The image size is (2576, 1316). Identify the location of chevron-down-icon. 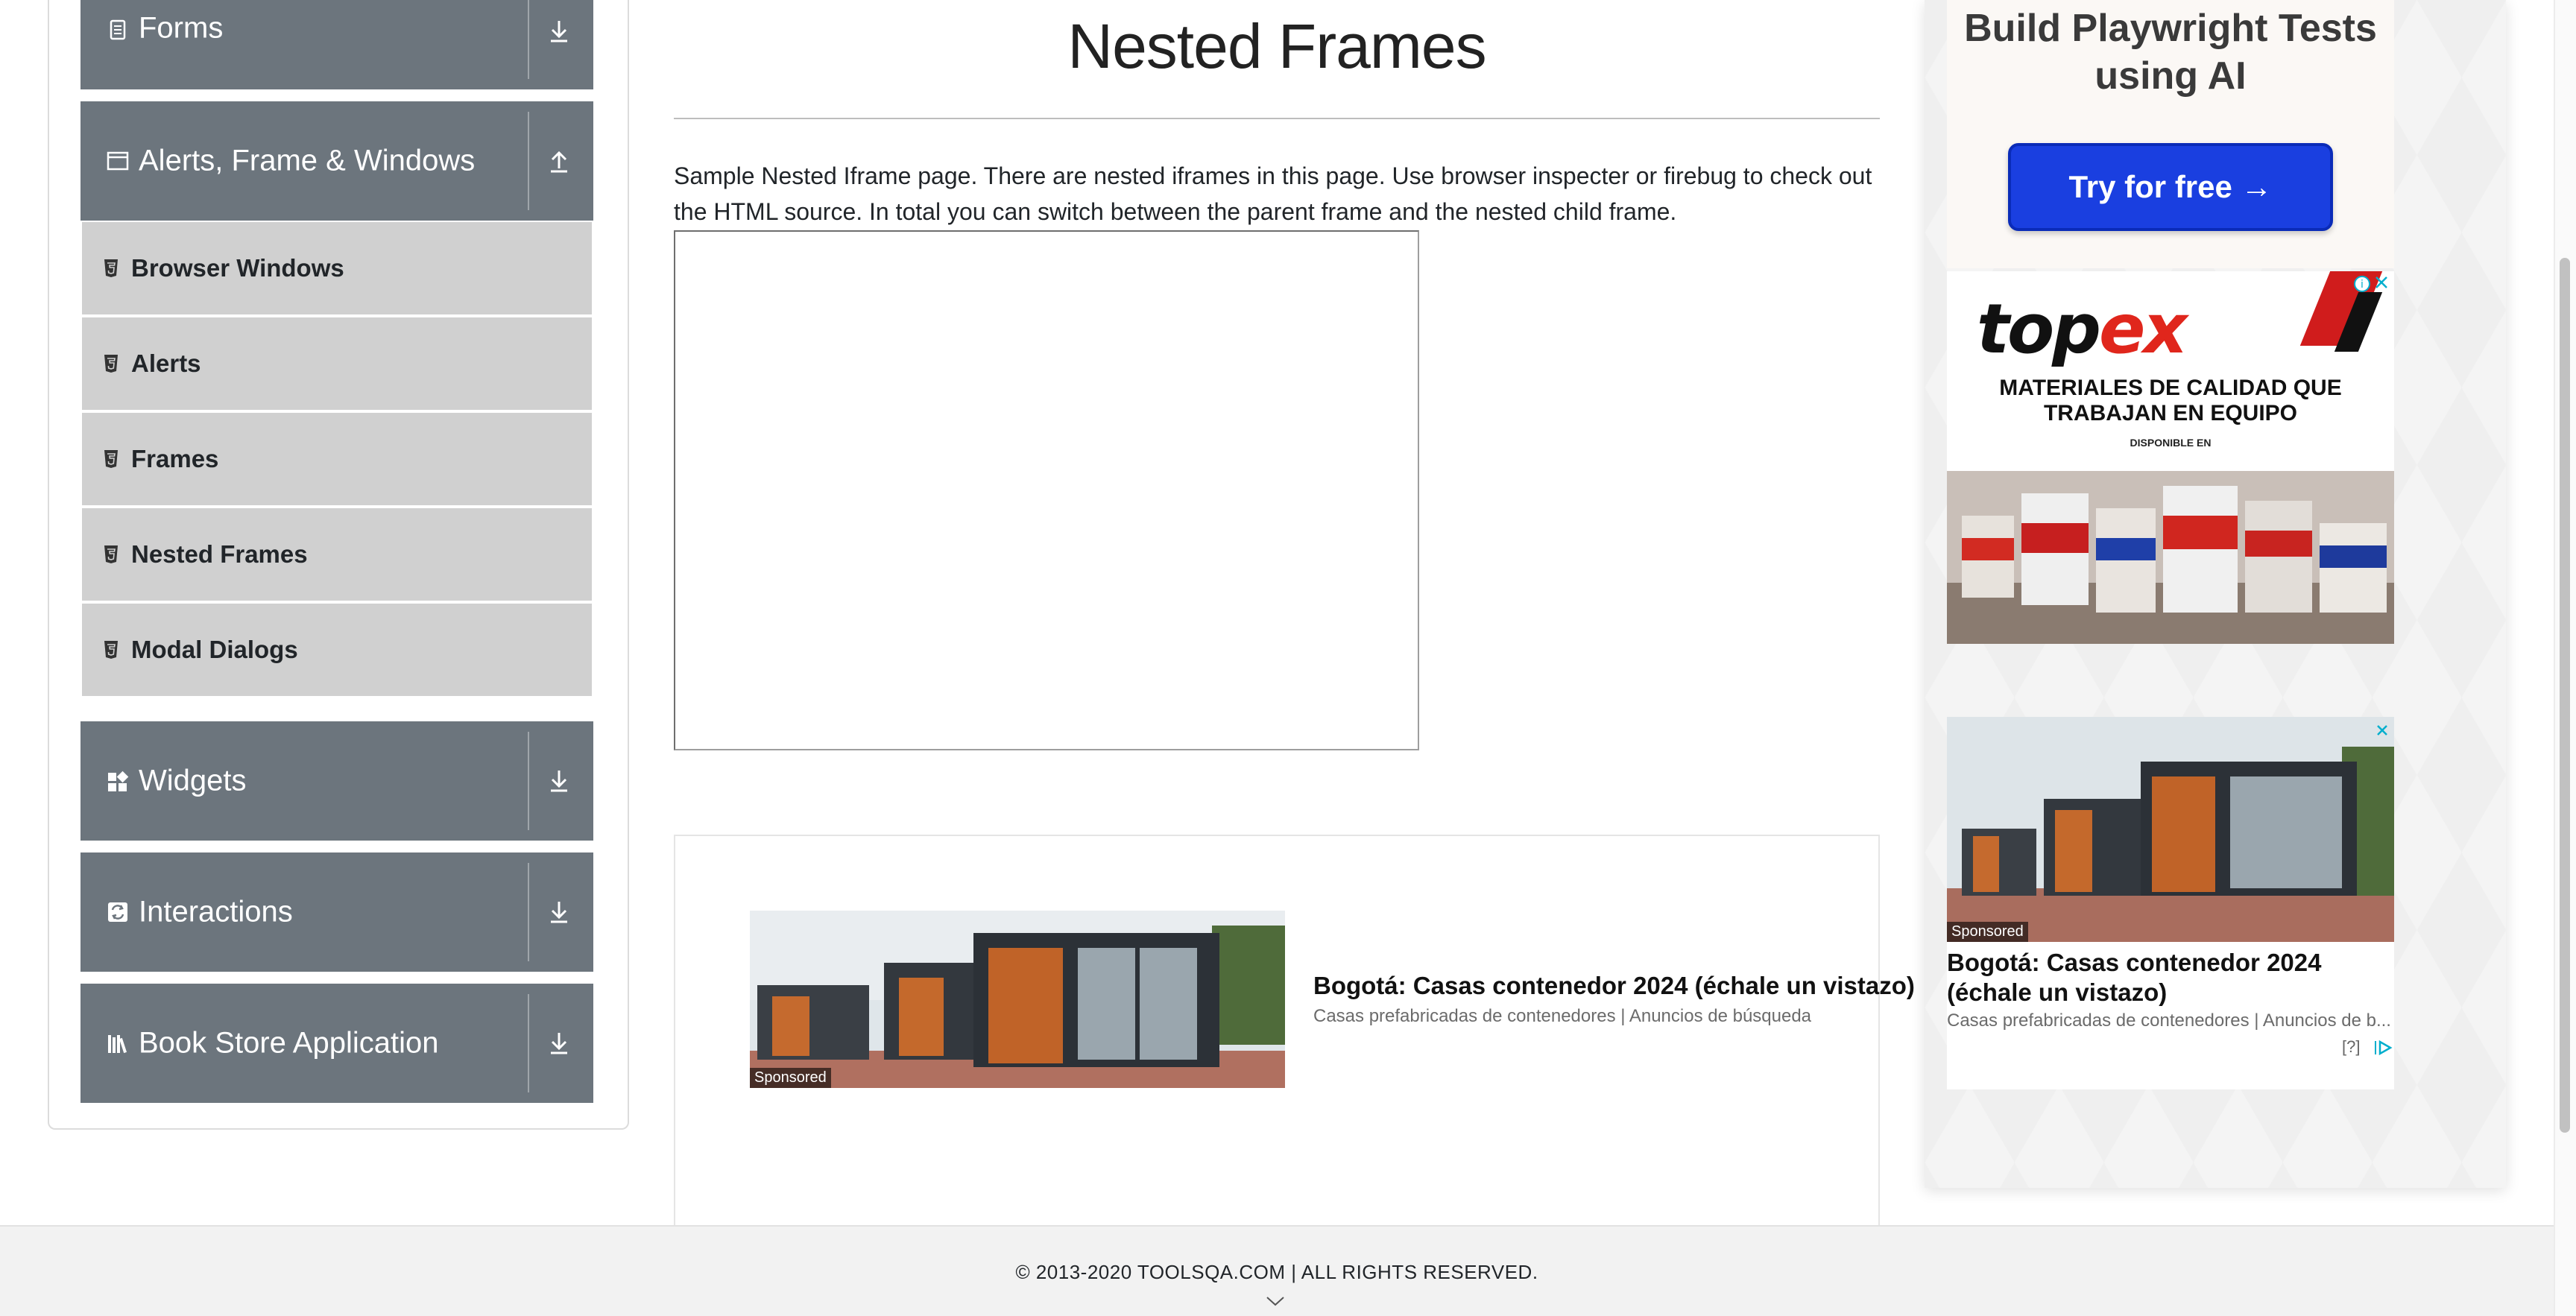
(1275, 1301).